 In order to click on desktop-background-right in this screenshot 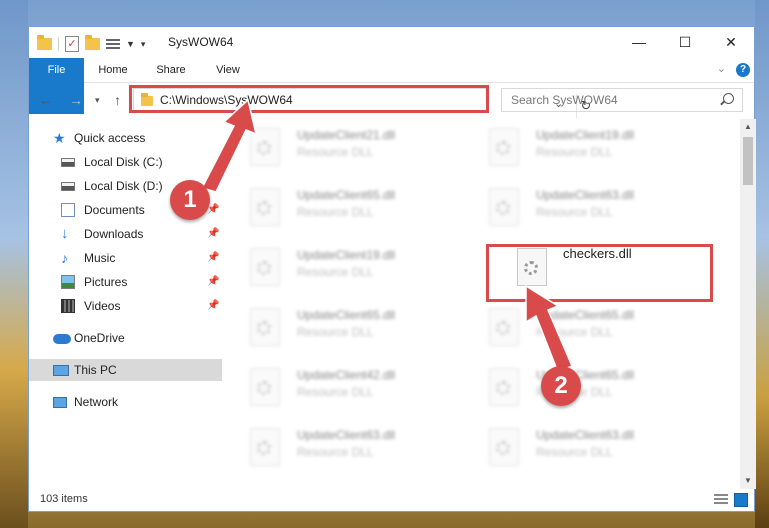, I will do `click(762, 264)`.